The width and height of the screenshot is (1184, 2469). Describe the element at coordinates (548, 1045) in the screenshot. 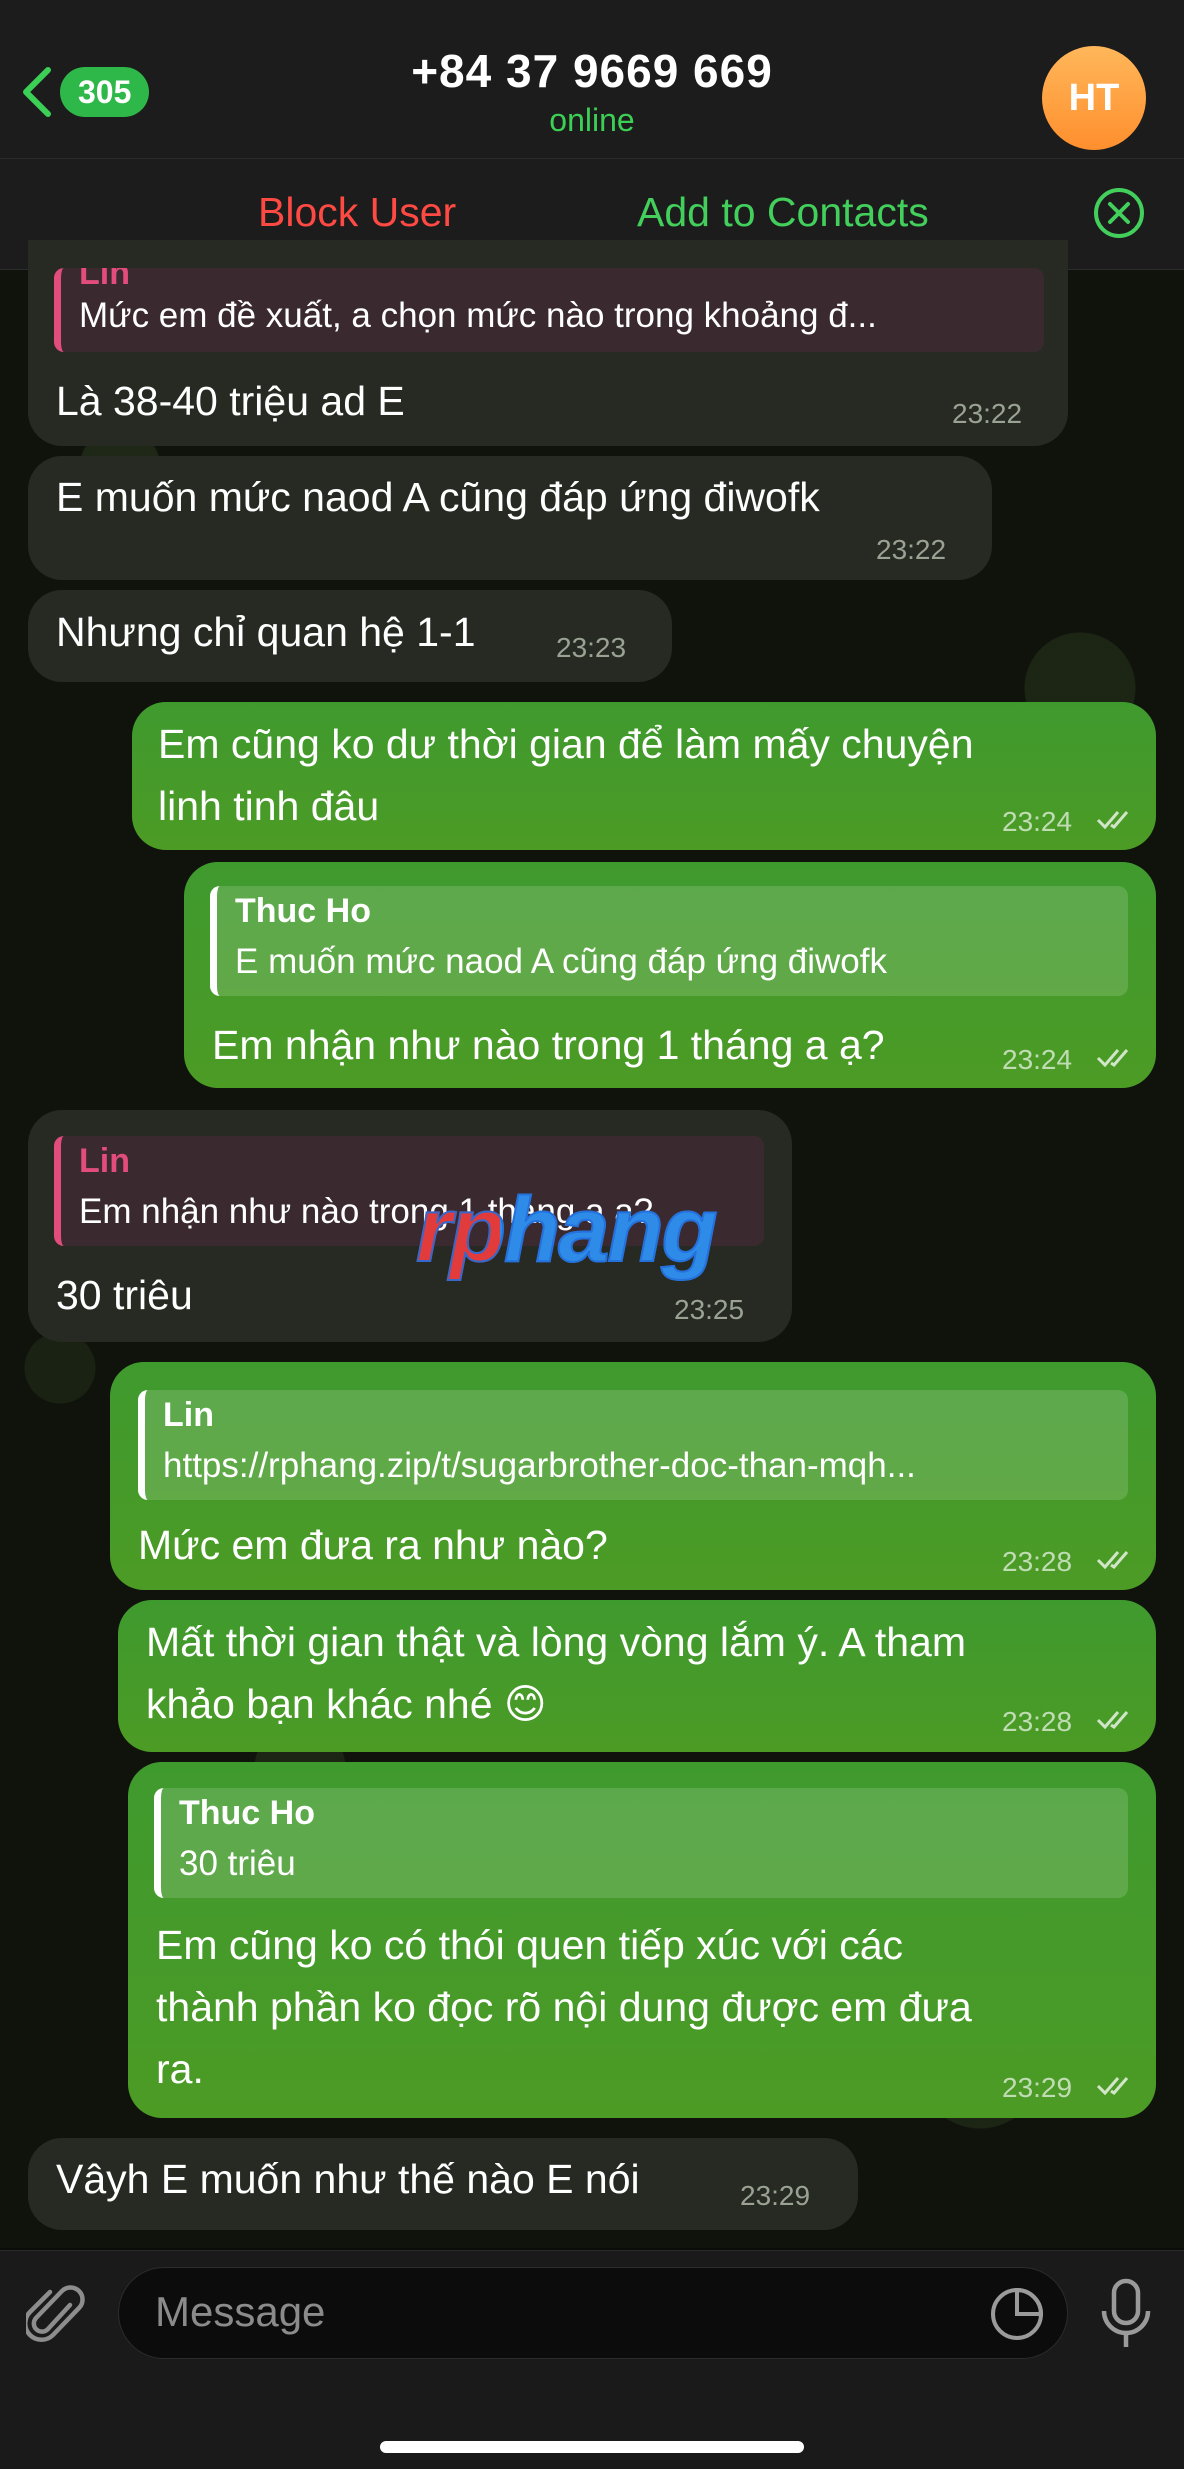

I see `message-text: Em nhận như nào trong 1 tháng a ạ?` at that location.